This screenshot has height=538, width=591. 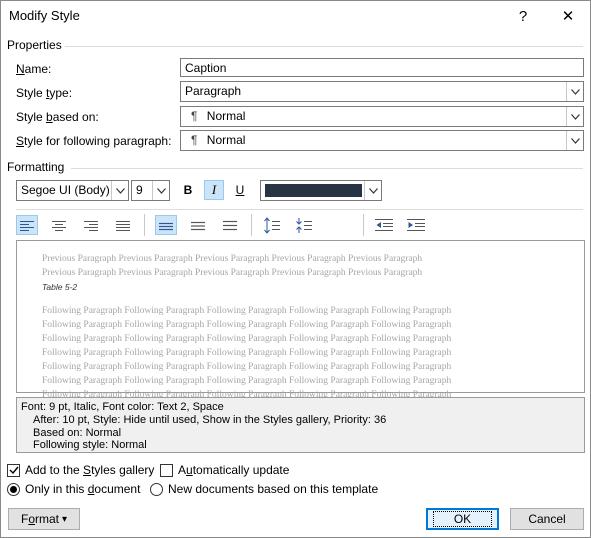 I want to click on new-documents-option: New documents based on this template, so click(x=264, y=489).